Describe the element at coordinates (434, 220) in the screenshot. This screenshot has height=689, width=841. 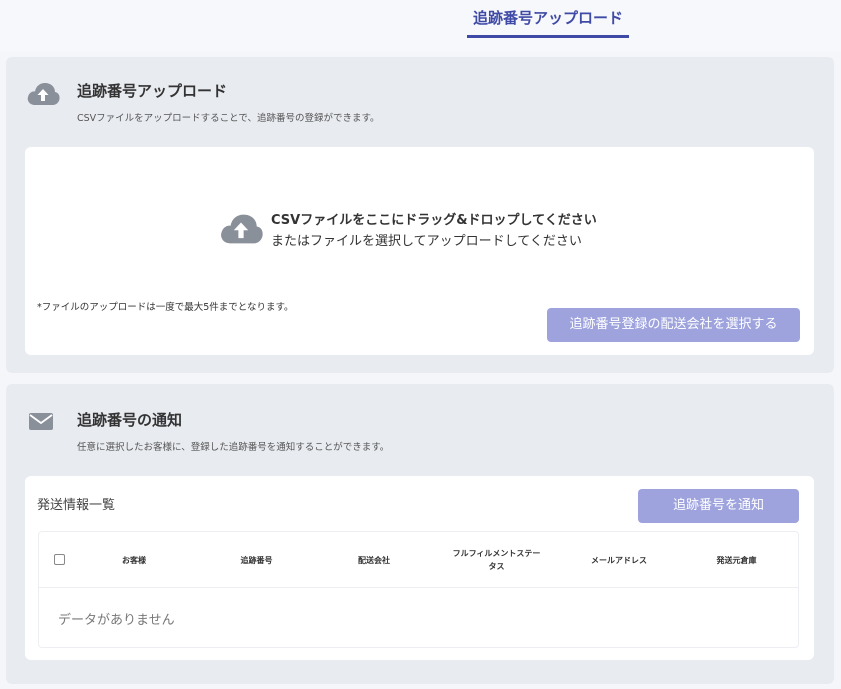
I see `dropzone-instruction: CSVファイルをここにドラッグ&ドロップしてください` at that location.